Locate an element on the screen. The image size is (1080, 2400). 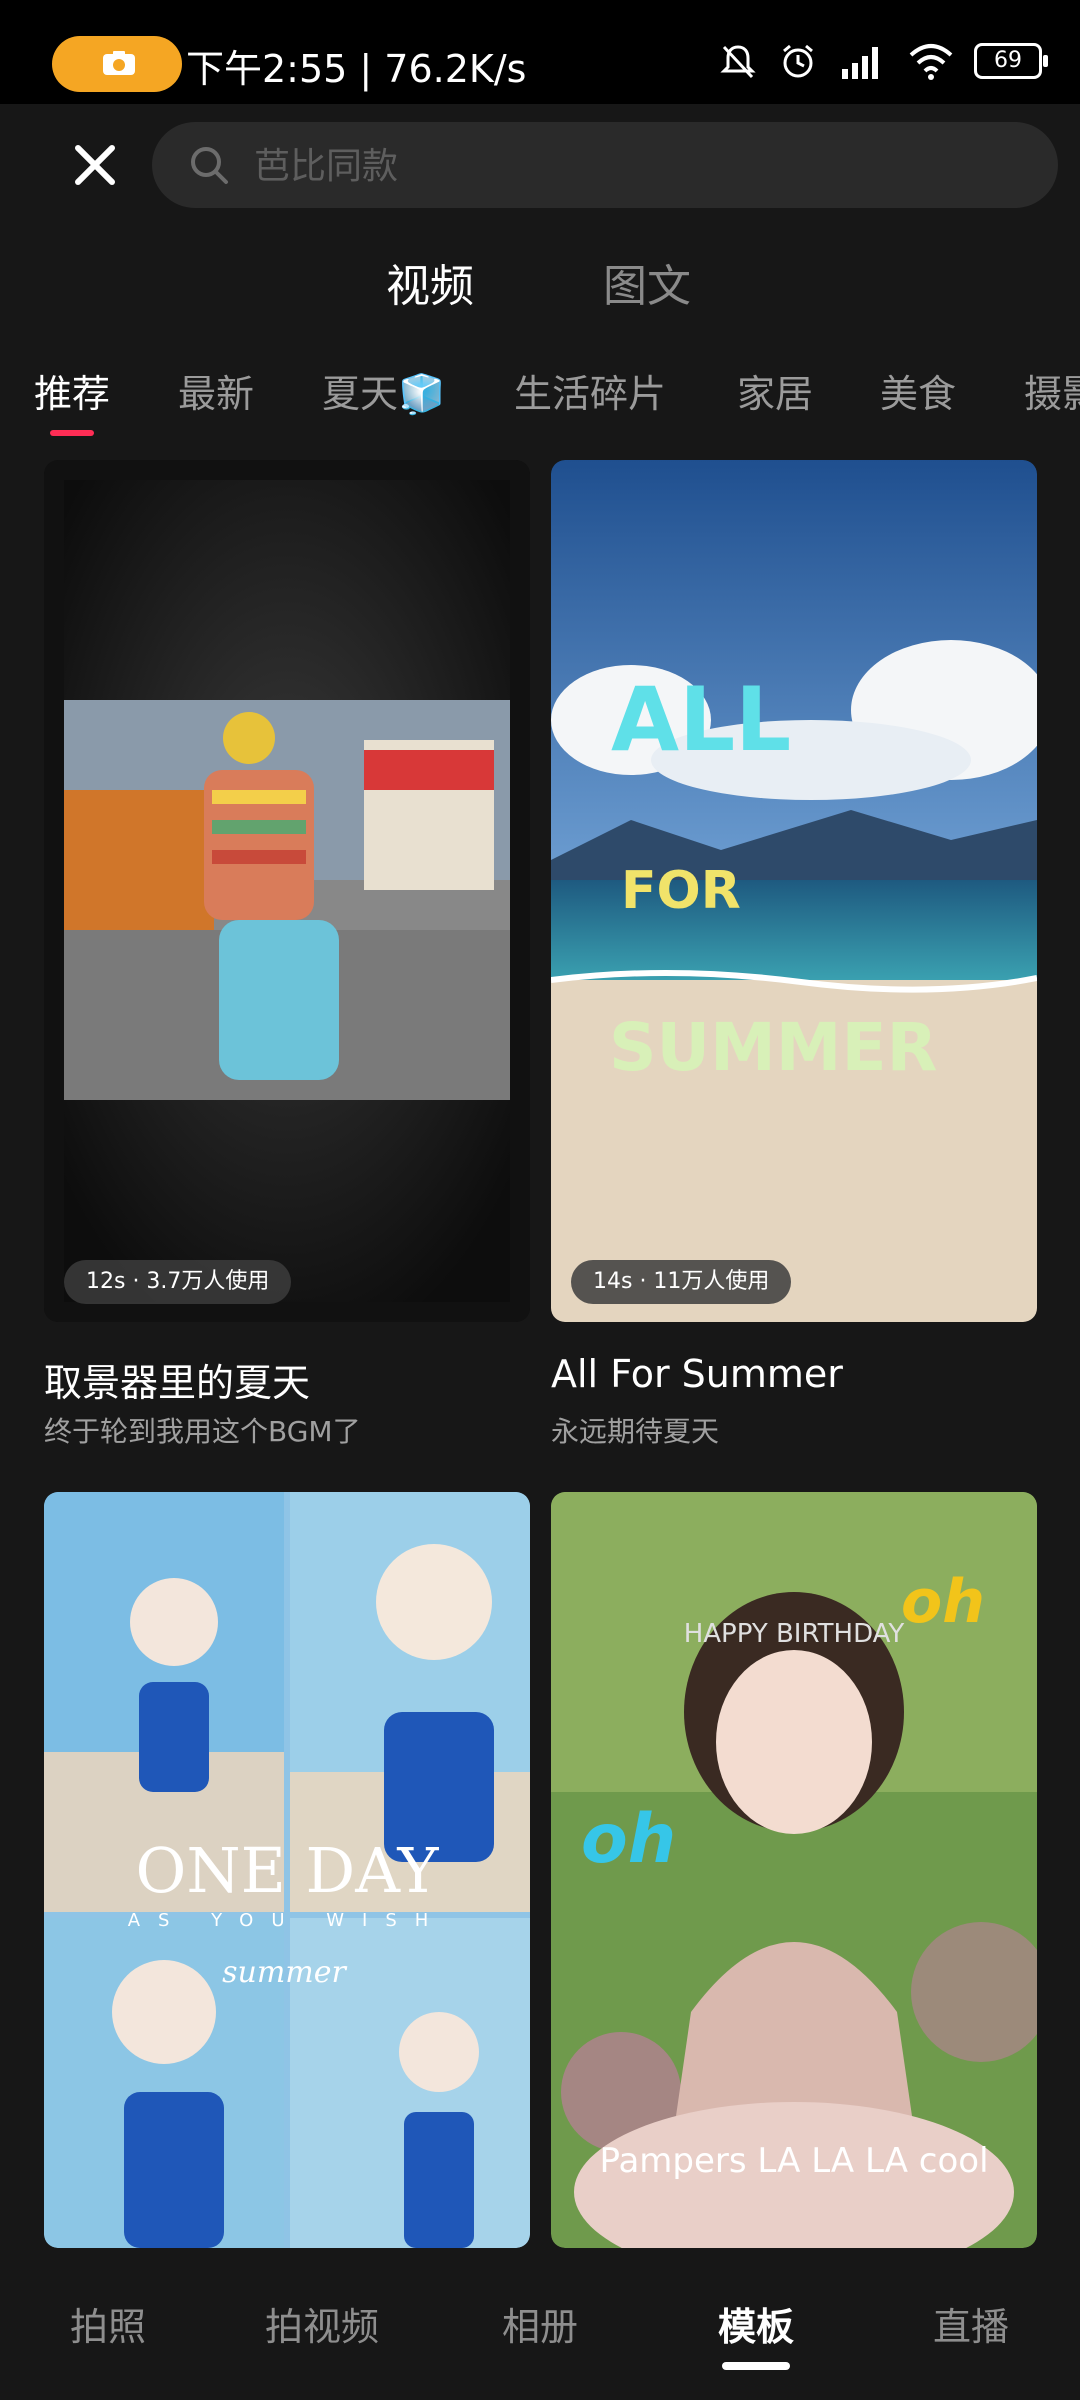
usage-badge: 14s · 11万人使用 is located at coordinates (681, 1282).